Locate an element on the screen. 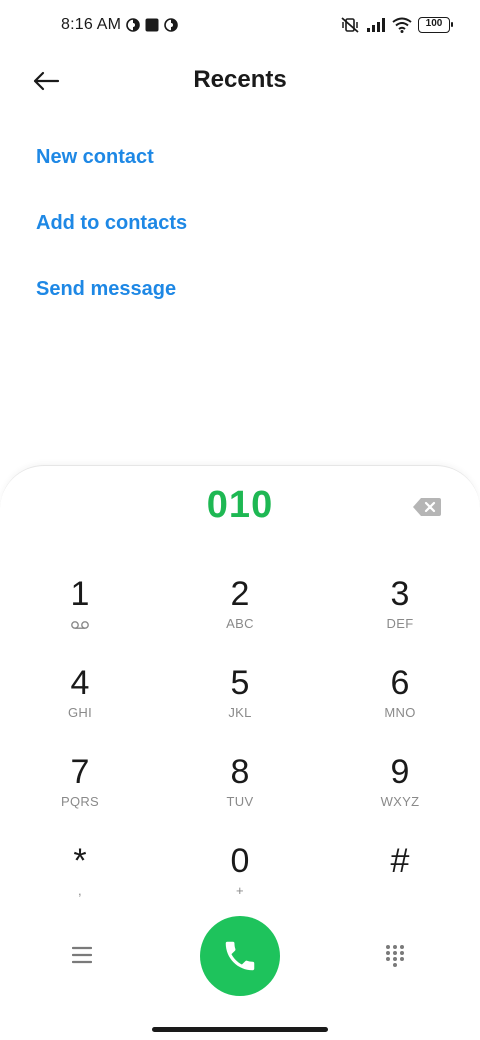  key-9: 9 WXYZ is located at coordinates (400, 796).